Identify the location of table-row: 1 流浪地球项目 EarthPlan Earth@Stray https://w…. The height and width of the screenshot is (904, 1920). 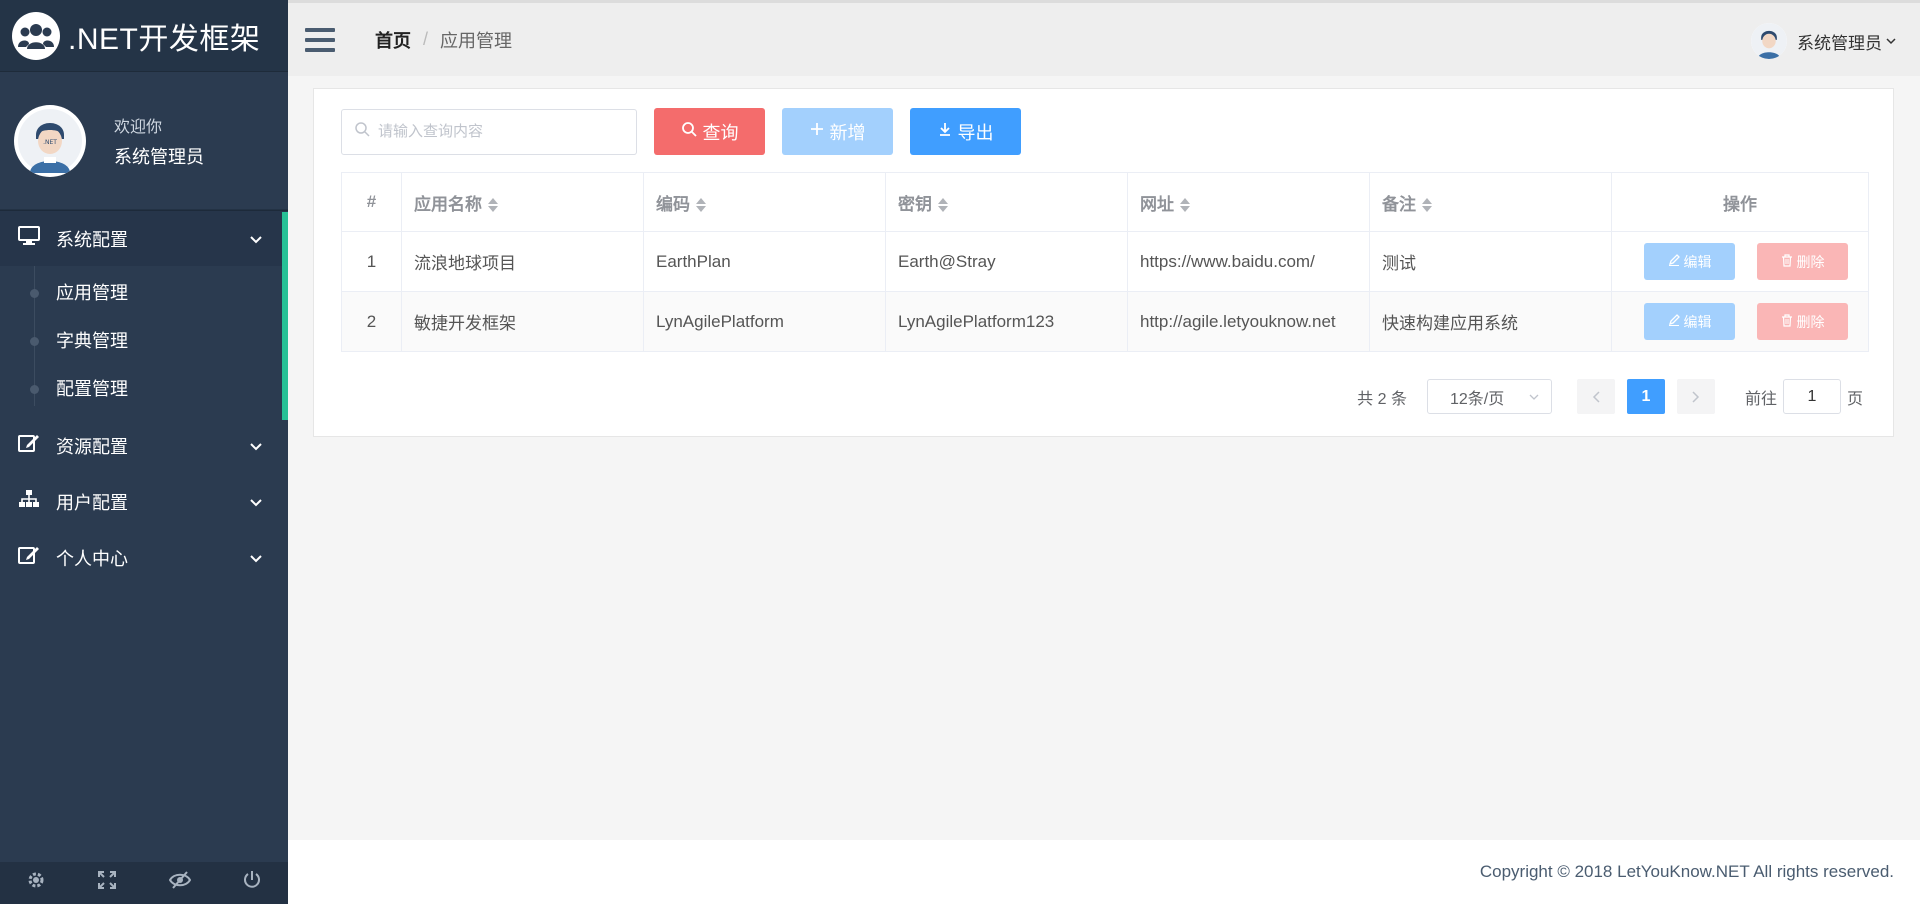
(1105, 261).